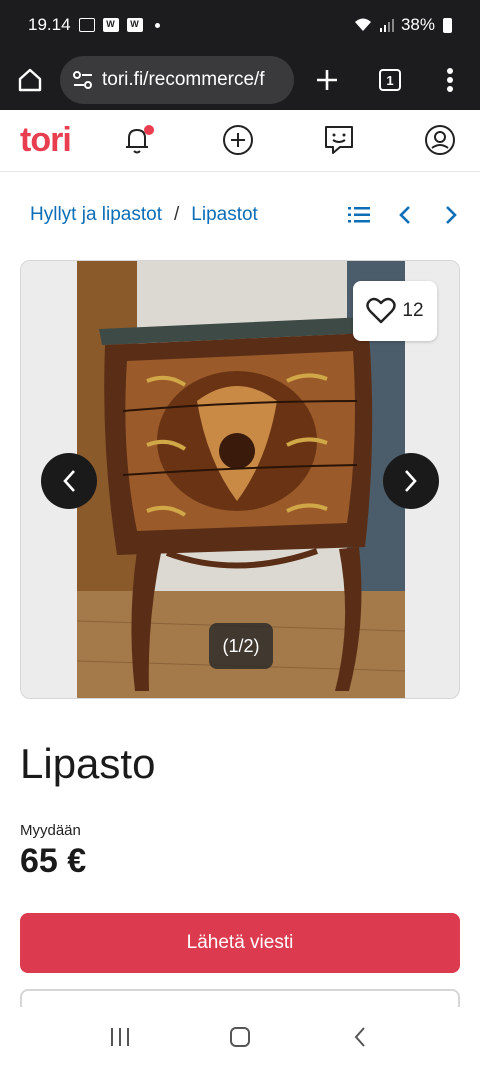  I want to click on breadcrumb-item-dressers: Lipastot, so click(224, 215).